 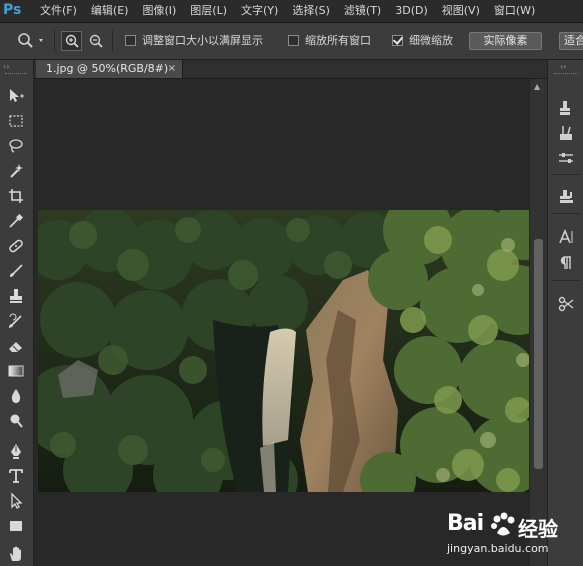 I want to click on rectangle-tool, so click(x=16, y=526).